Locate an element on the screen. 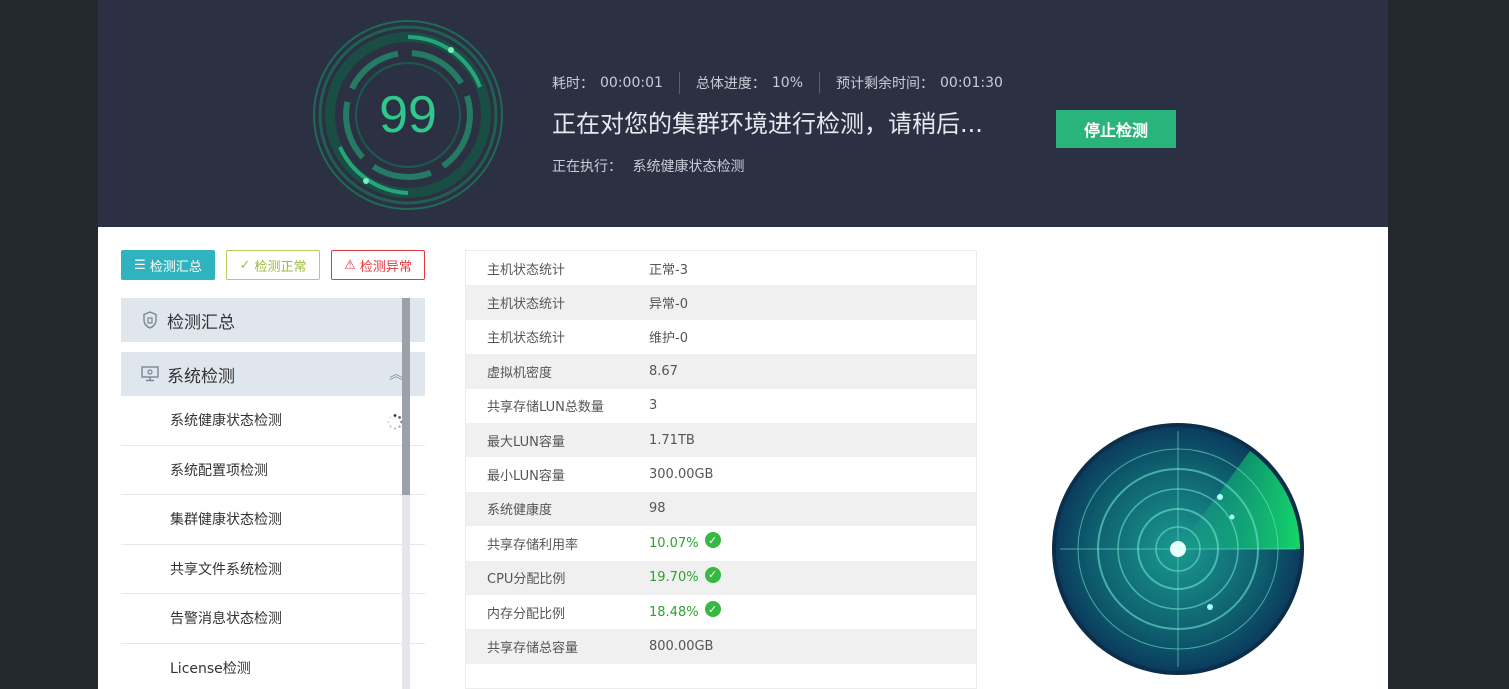 The width and height of the screenshot is (1509, 689). stop-scan-button: 停止检测 is located at coordinates (1116, 129).